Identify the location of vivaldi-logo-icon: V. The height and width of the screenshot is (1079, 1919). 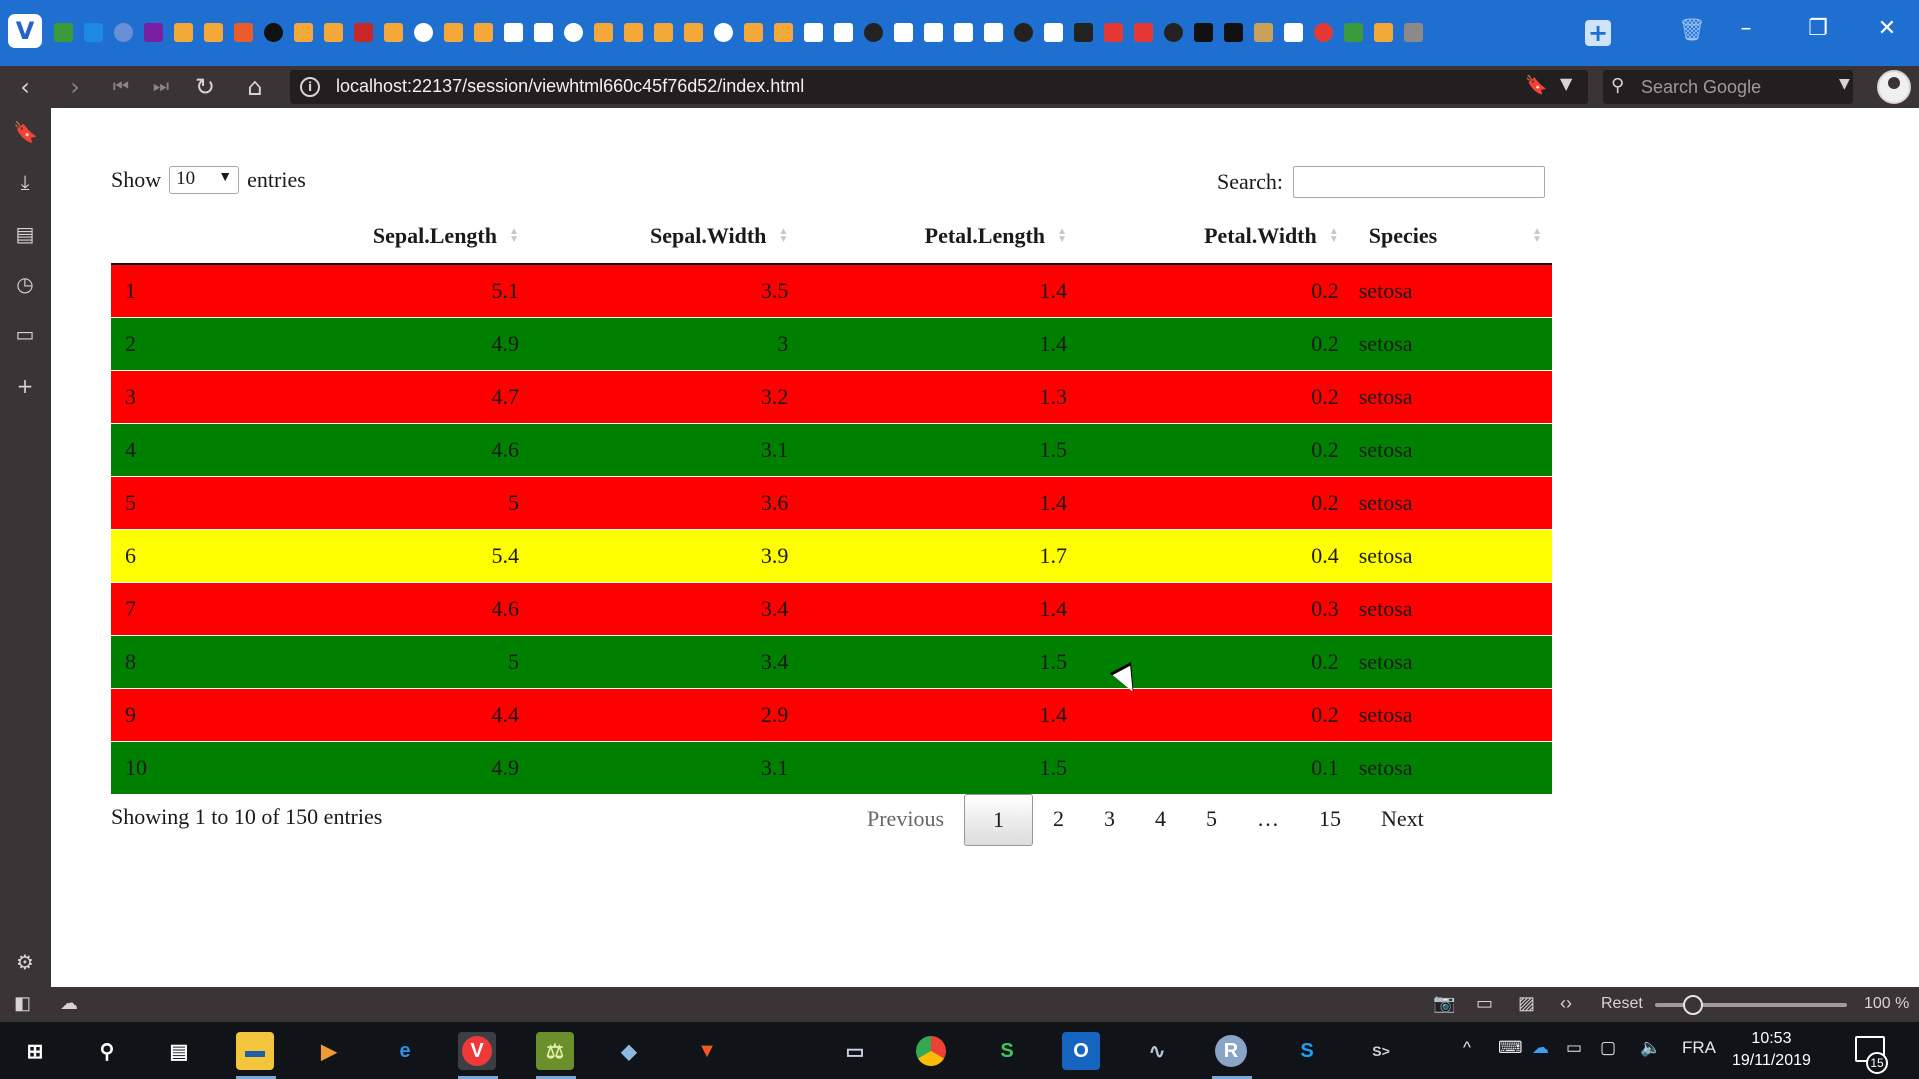
(25, 31).